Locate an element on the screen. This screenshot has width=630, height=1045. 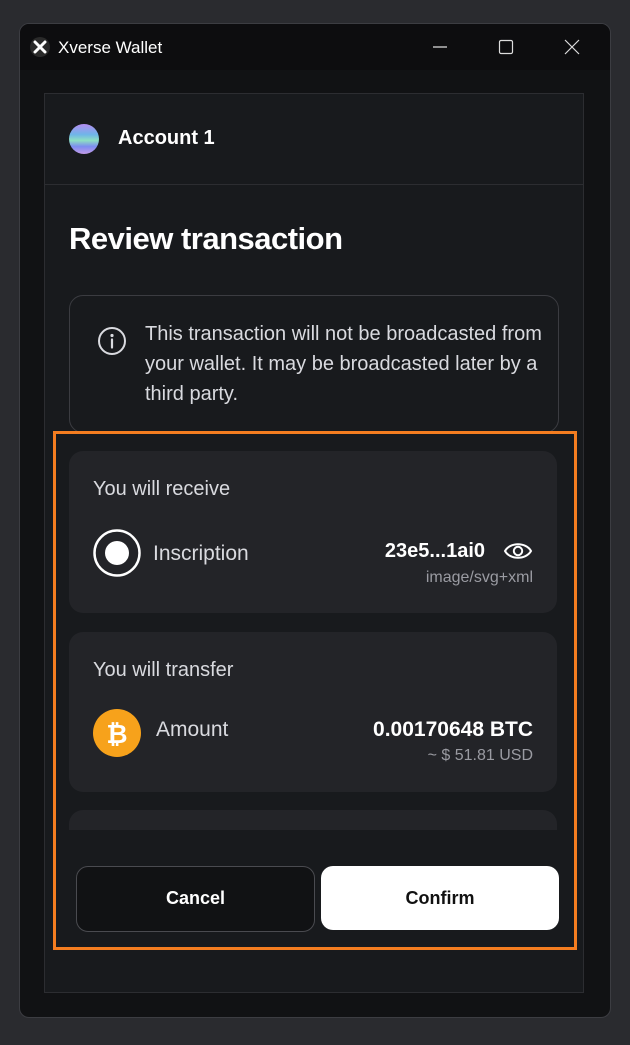
minimize-icon is located at coordinates (440, 47).